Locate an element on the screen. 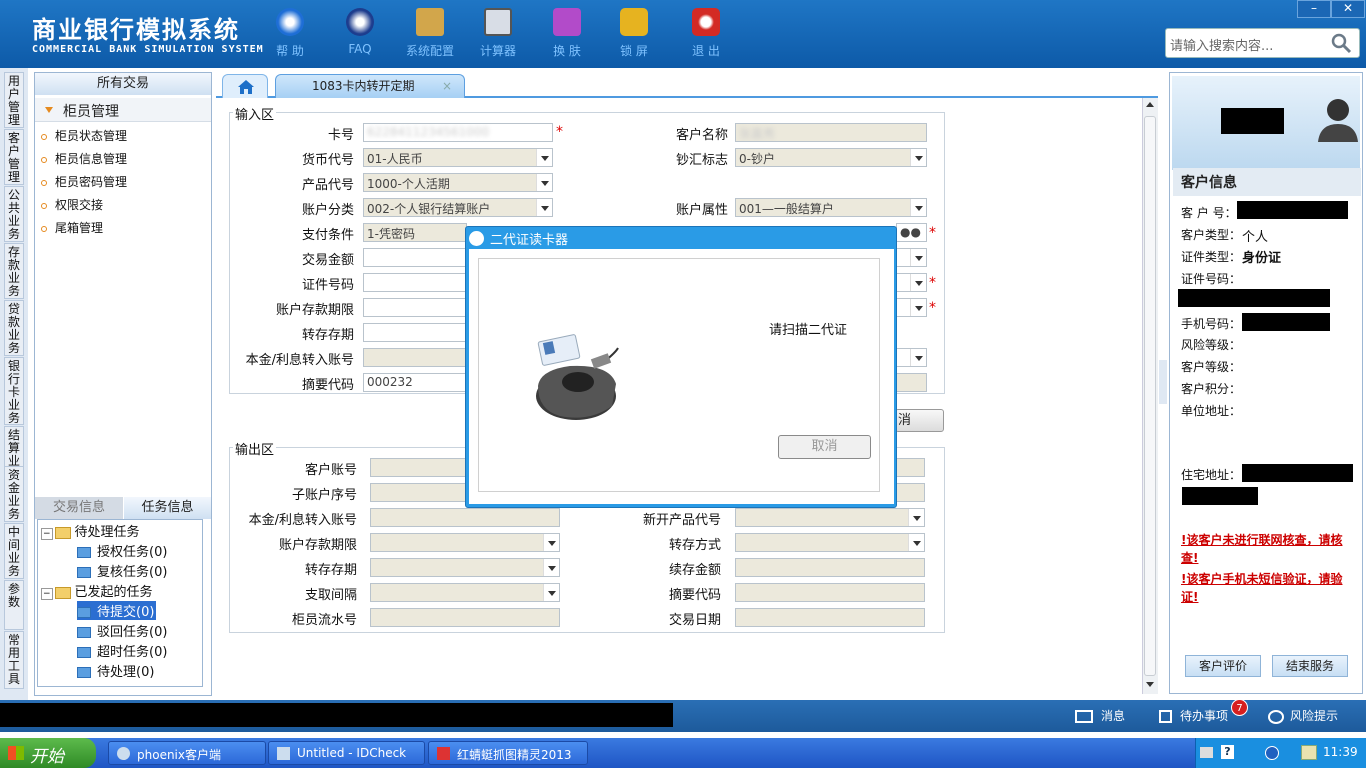  dialog-cancel-button: 取消 is located at coordinates (824, 447).